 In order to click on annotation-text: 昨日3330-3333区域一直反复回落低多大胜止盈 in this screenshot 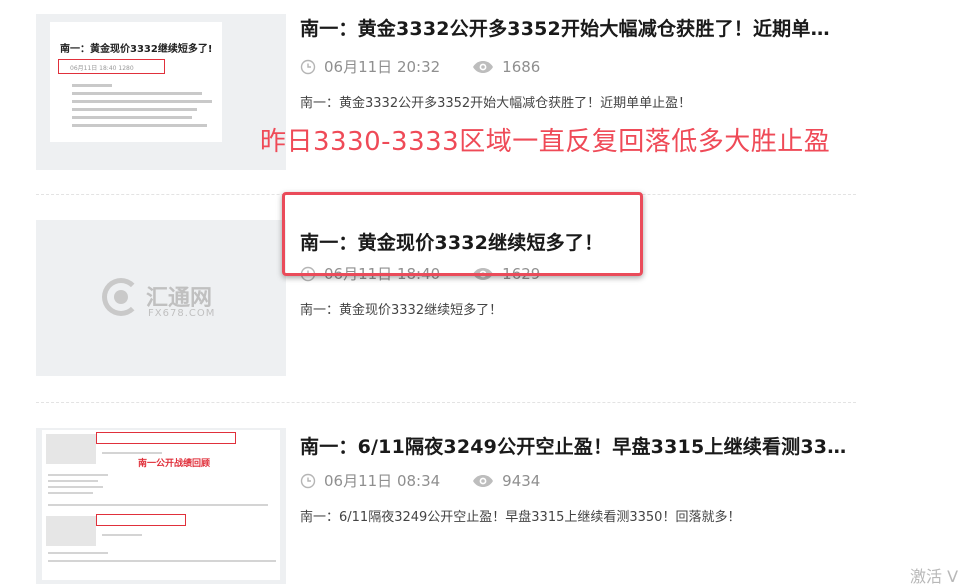, I will do `click(545, 142)`.